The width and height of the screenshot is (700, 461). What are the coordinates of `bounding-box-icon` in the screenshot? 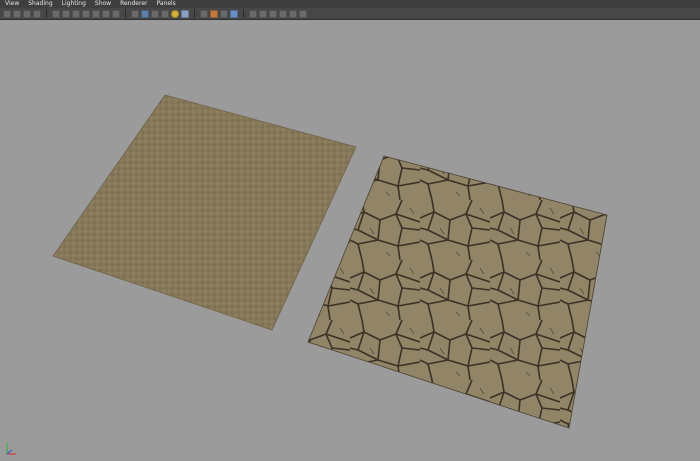 It's located at (155, 13).